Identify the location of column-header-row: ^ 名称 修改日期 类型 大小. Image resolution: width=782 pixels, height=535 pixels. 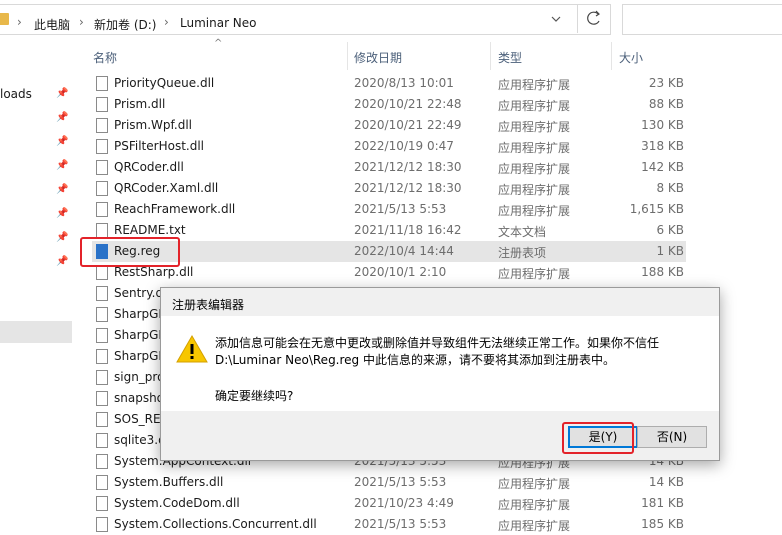
(432, 55).